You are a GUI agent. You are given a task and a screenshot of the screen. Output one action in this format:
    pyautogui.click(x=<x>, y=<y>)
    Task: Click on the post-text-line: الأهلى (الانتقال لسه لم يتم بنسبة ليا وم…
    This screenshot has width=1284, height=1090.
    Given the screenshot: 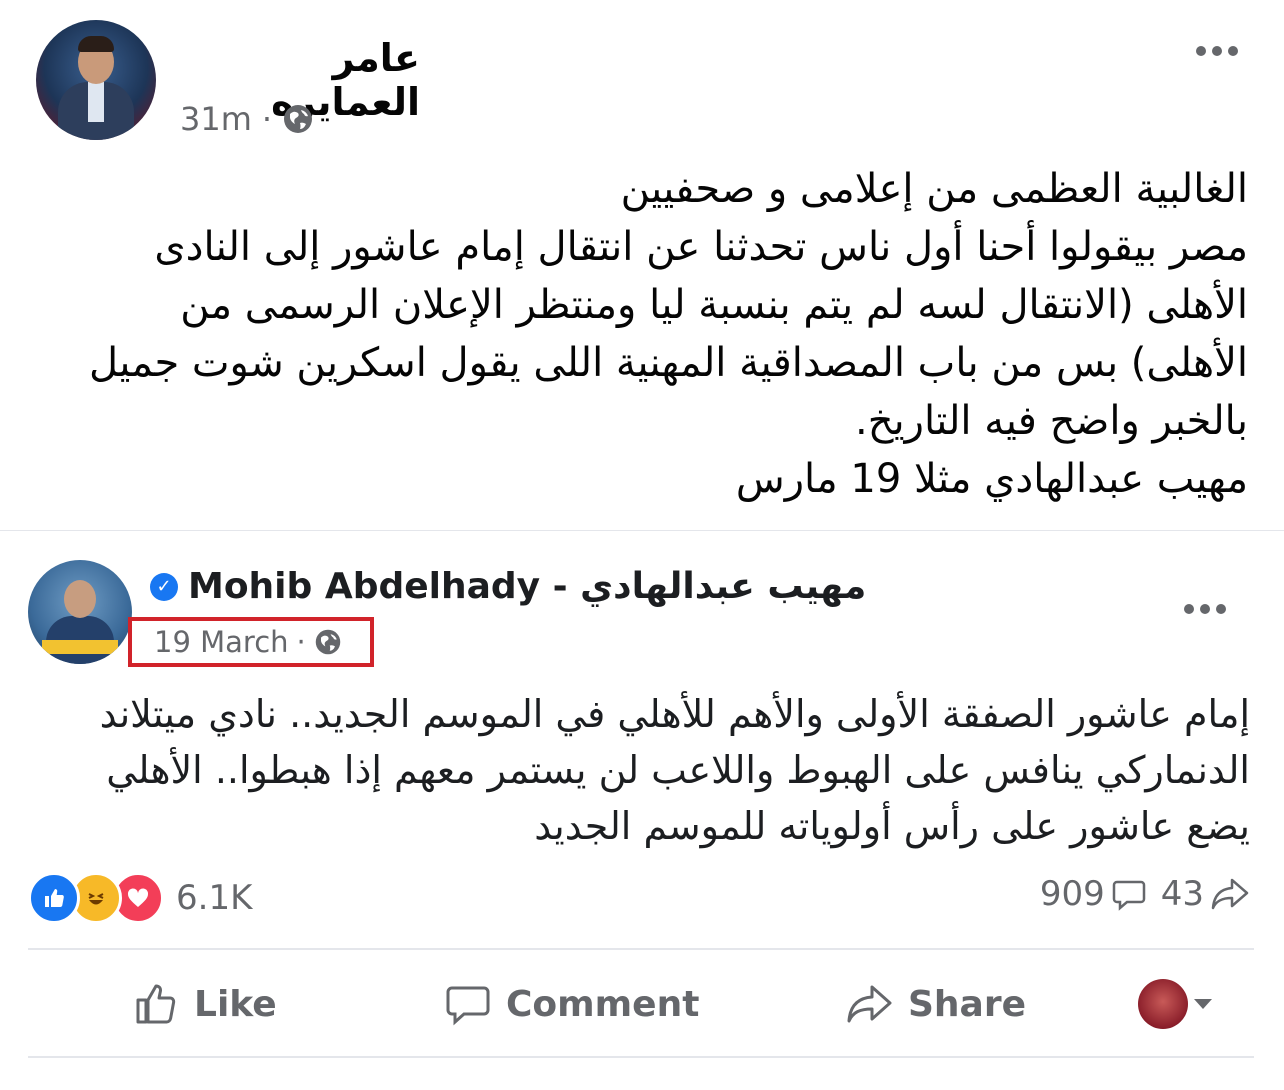 What is the action you would take?
    pyautogui.click(x=714, y=305)
    